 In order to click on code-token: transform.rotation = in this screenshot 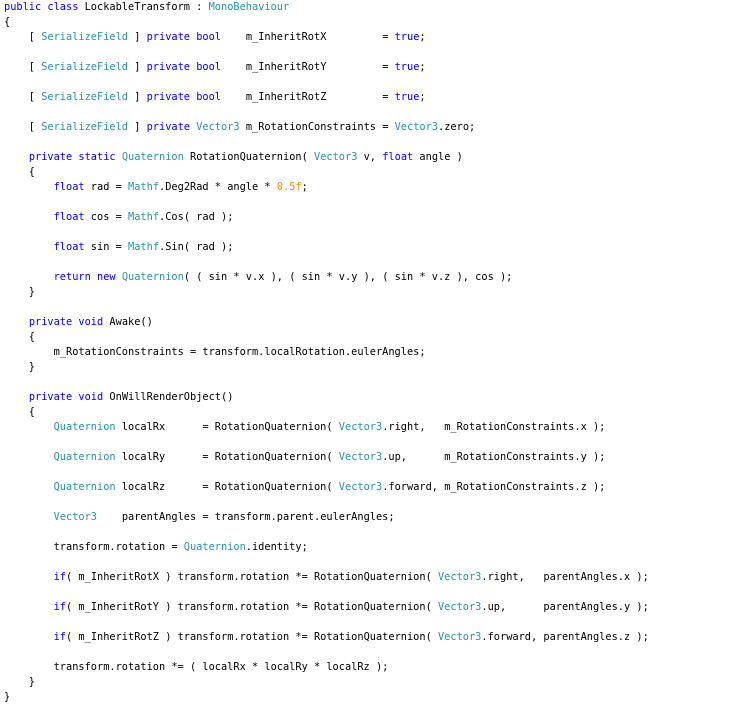, I will do `click(94, 547)`.